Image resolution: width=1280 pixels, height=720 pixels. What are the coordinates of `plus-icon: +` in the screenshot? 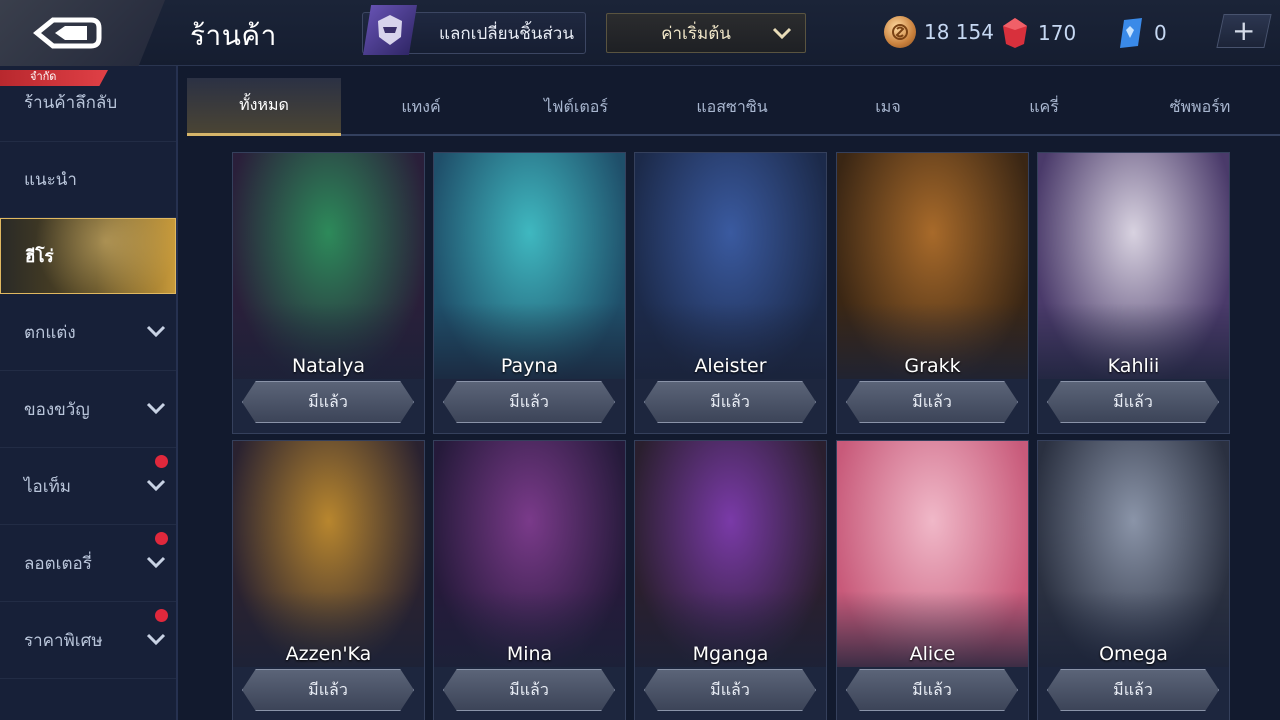 It's located at (1244, 30).